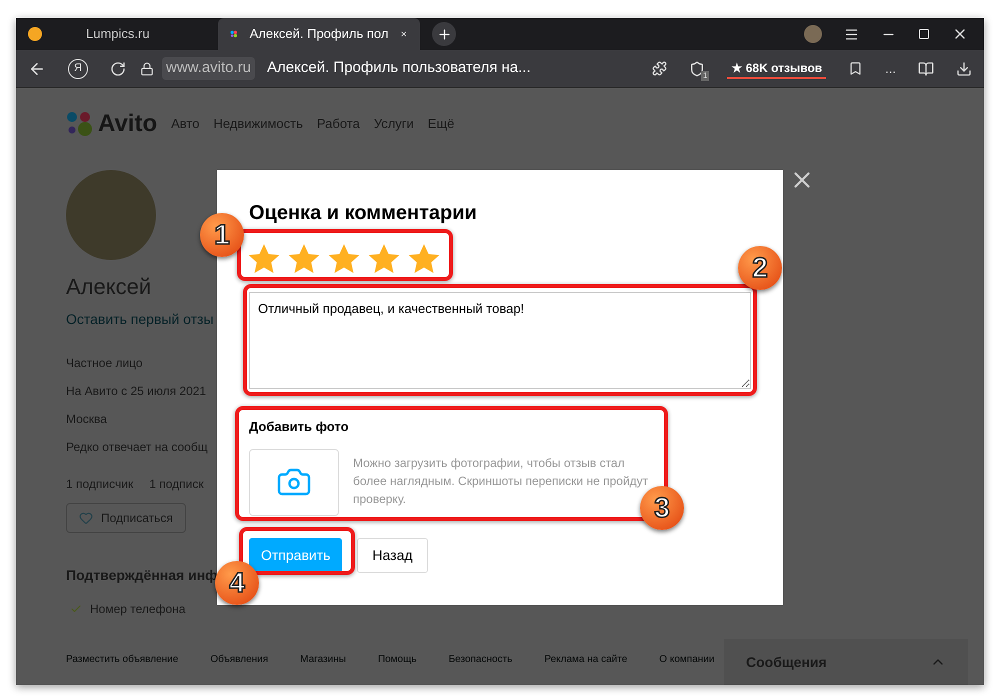  What do you see at coordinates (397, 659) in the screenshot?
I see `footer-link: Помощь` at bounding box center [397, 659].